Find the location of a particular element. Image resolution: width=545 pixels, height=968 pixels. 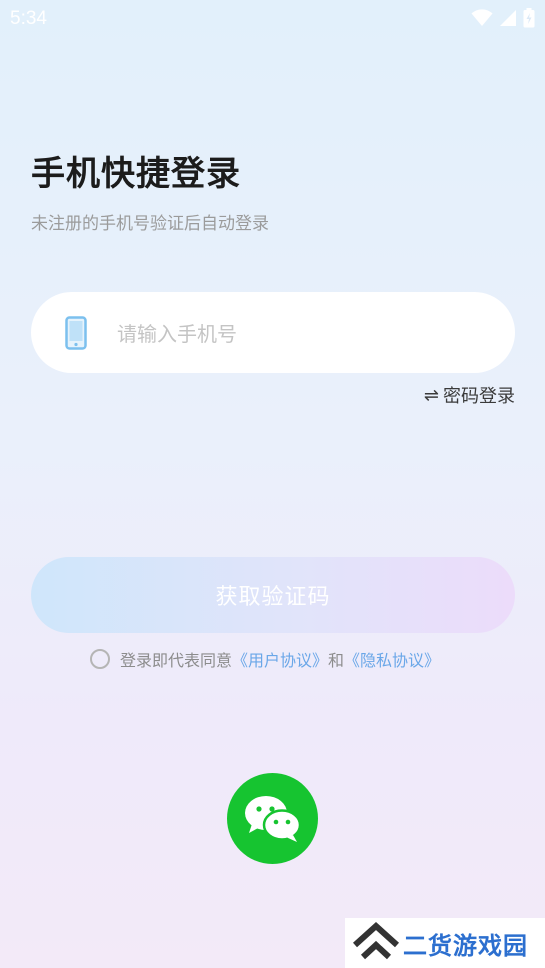

signal-icon is located at coordinates (508, 18).